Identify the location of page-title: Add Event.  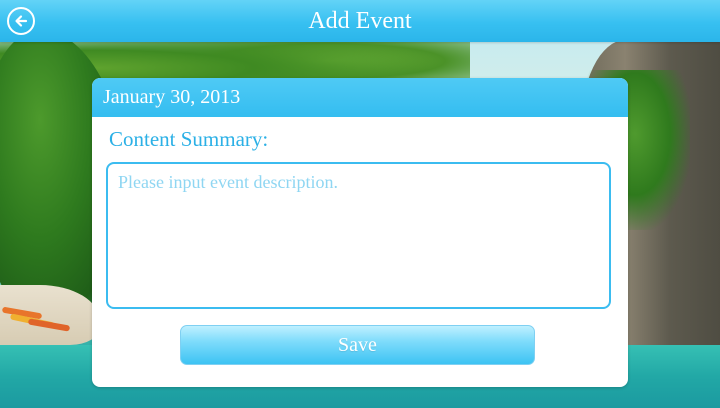
(360, 21).